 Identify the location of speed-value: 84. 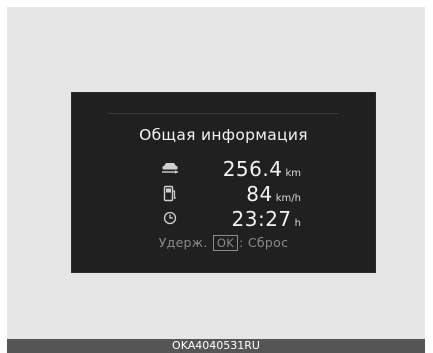
(259, 194).